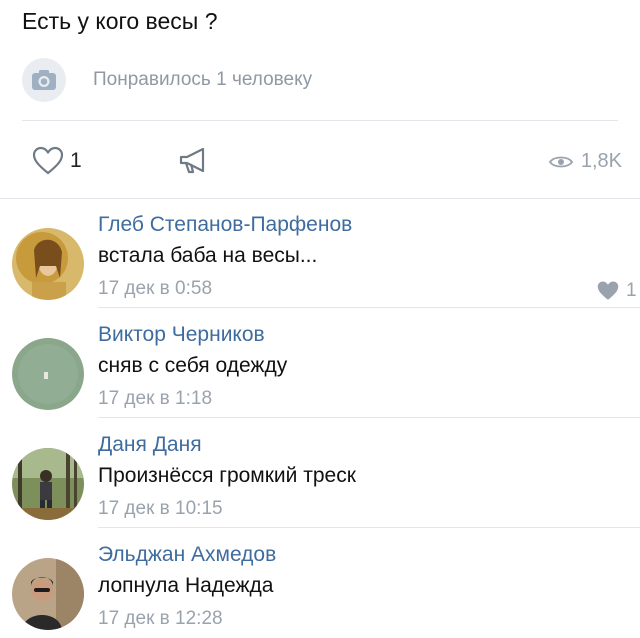  What do you see at coordinates (181, 335) in the screenshot?
I see `comment-author: Виктор Черников` at bounding box center [181, 335].